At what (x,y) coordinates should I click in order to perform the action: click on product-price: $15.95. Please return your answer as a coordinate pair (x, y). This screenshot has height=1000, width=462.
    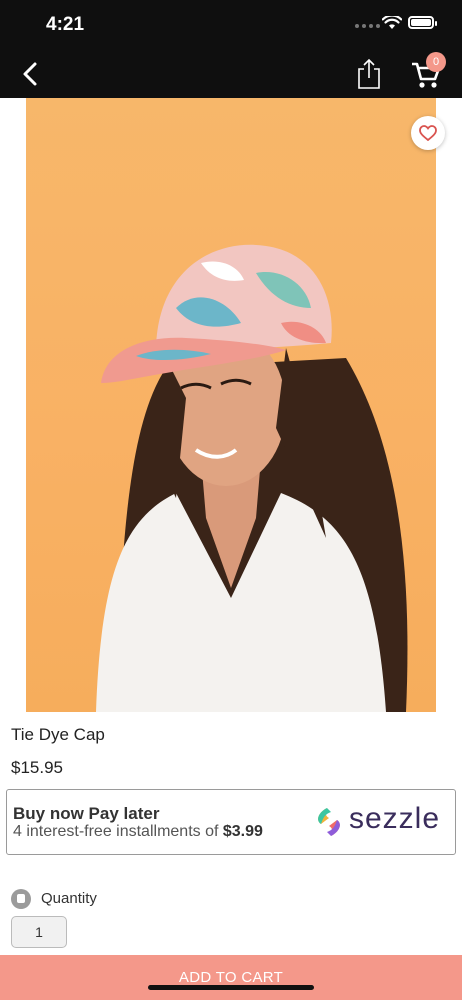
    Looking at the image, I should click on (37, 767).